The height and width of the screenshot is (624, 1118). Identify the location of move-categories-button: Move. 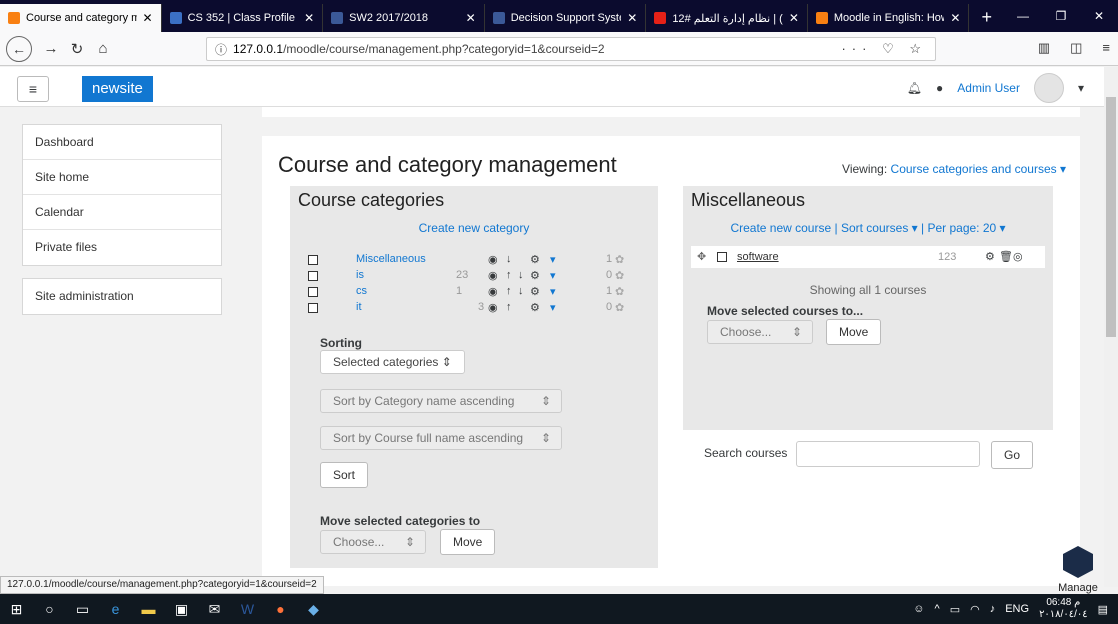
(468, 542).